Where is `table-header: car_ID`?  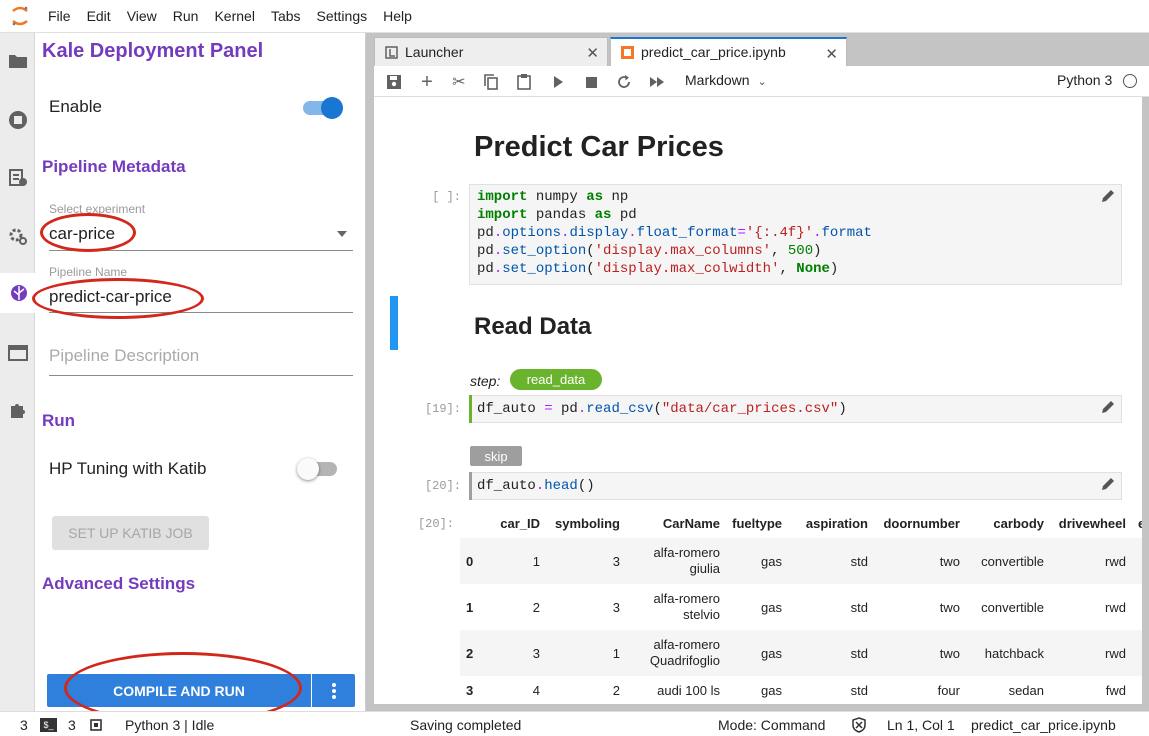 table-header: car_ID is located at coordinates (520, 523).